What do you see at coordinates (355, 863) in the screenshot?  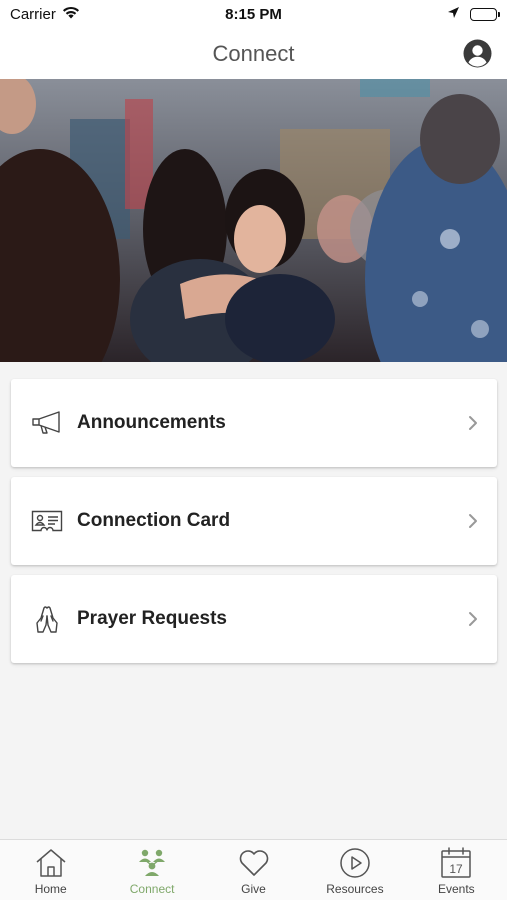 I see `play-icon` at bounding box center [355, 863].